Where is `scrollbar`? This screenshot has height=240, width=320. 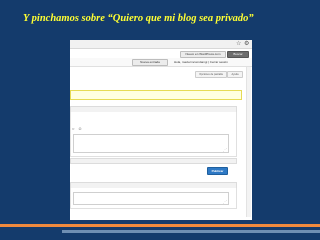 scrollbar is located at coordinates (248, 142).